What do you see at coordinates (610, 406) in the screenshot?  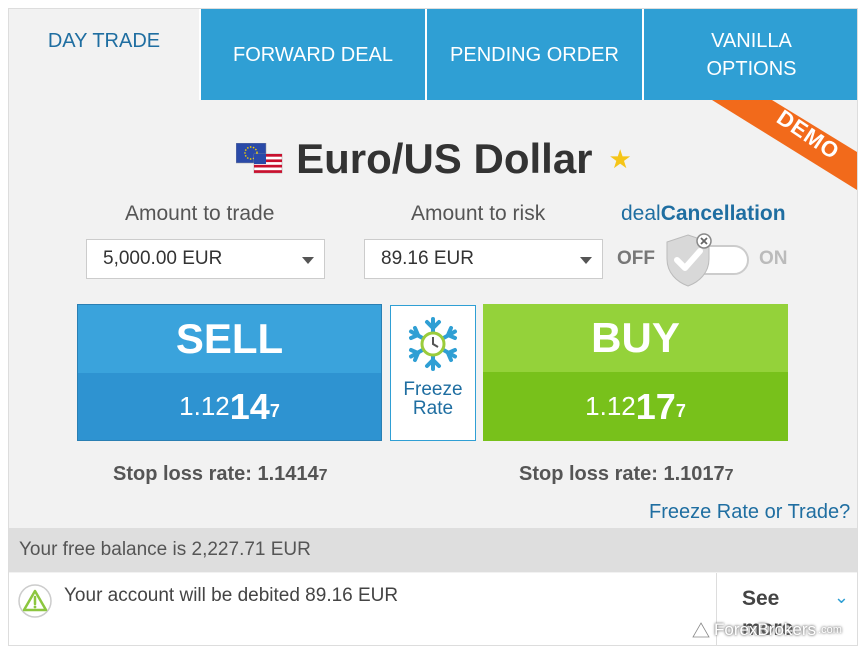 I see `buy-rate-prefix: 1.12` at bounding box center [610, 406].